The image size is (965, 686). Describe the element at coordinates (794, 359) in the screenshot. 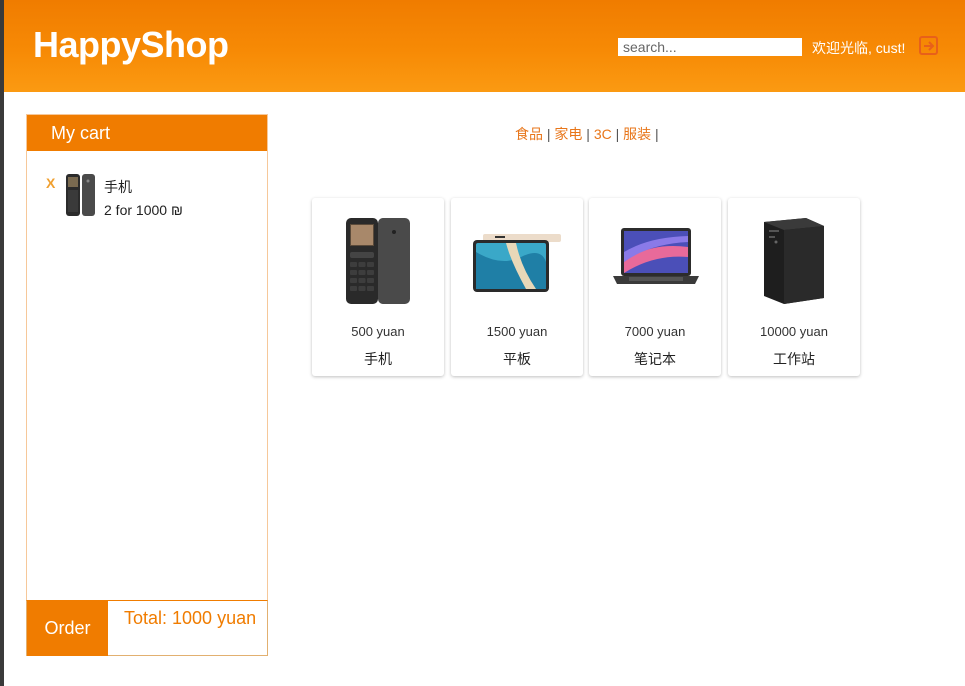

I see `product-name: 工作站` at that location.